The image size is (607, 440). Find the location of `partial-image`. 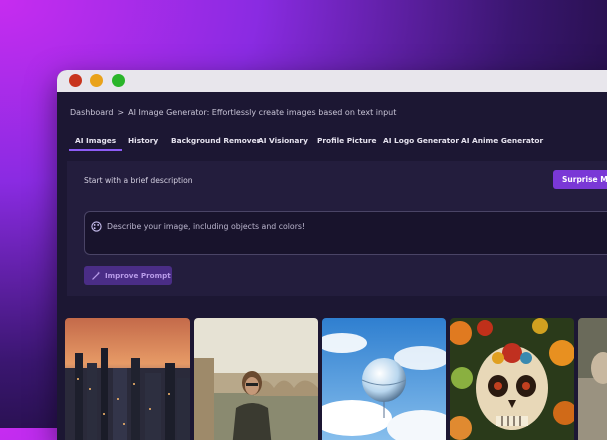

partial-image is located at coordinates (592, 379).